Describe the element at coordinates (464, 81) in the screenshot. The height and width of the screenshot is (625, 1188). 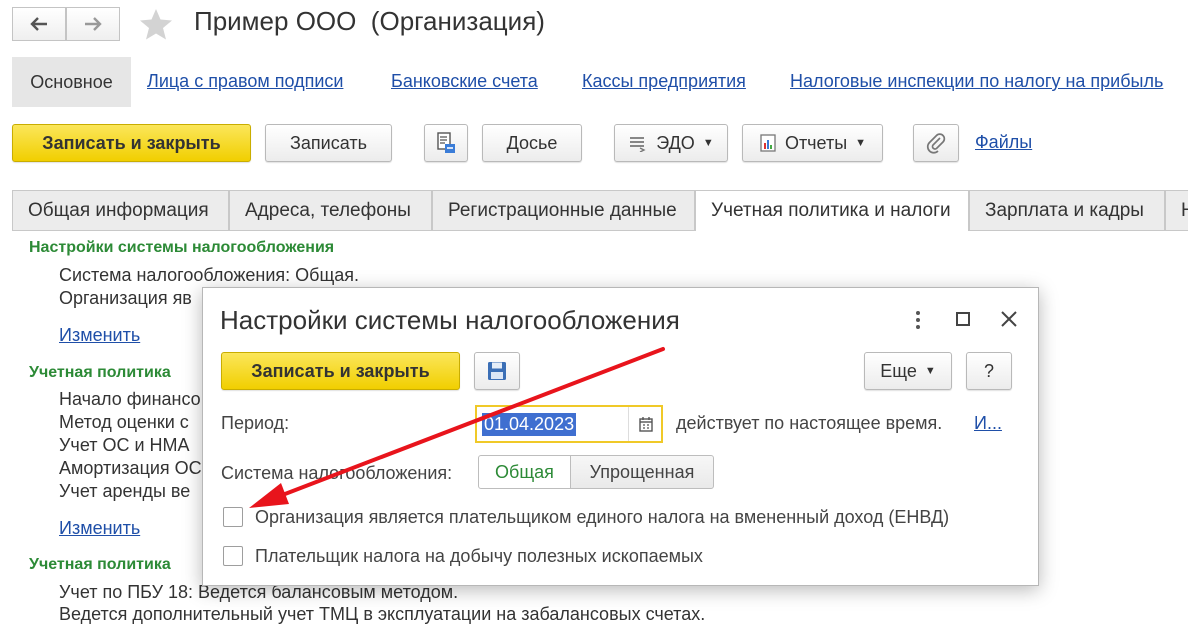
I see `nav-tab-bank-accounts: Банковские счета` at that location.